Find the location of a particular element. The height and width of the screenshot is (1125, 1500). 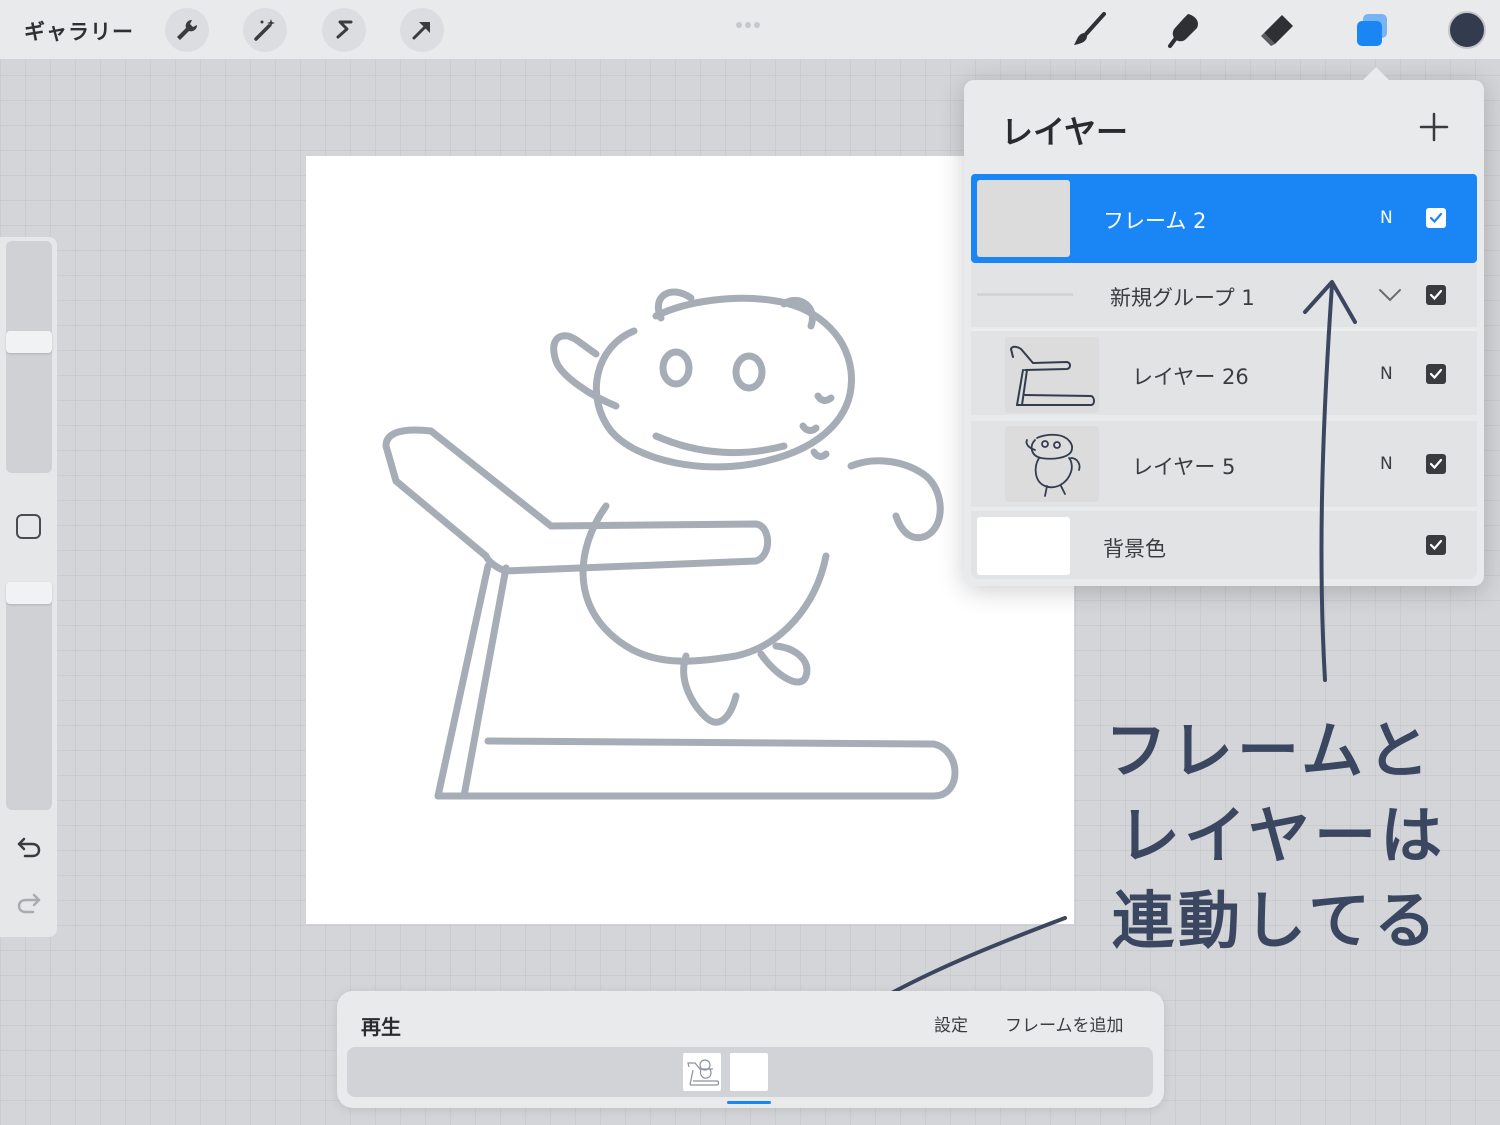

frame-sketch-thumb is located at coordinates (703, 1072).